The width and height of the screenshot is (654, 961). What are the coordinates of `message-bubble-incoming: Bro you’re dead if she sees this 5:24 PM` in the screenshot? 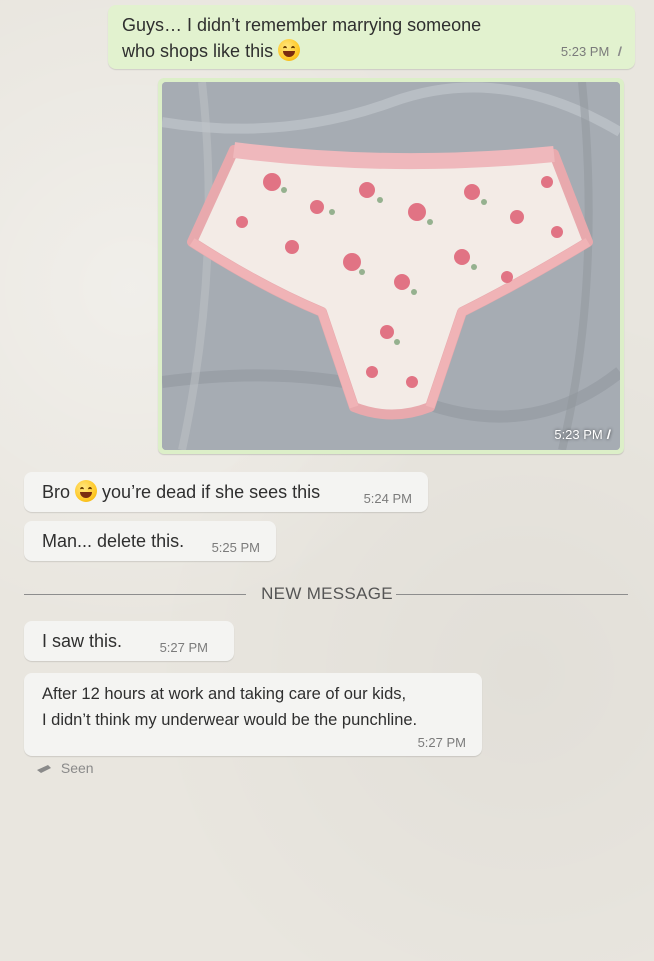 It's located at (226, 492).